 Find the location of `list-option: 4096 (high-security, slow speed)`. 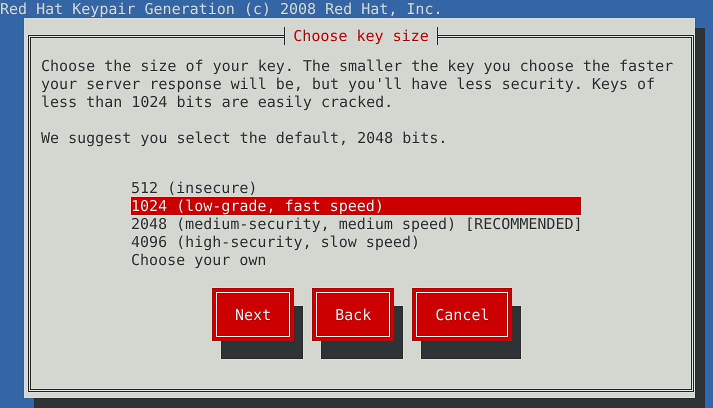

list-option: 4096 (high-security, slow speed) is located at coordinates (356, 242).